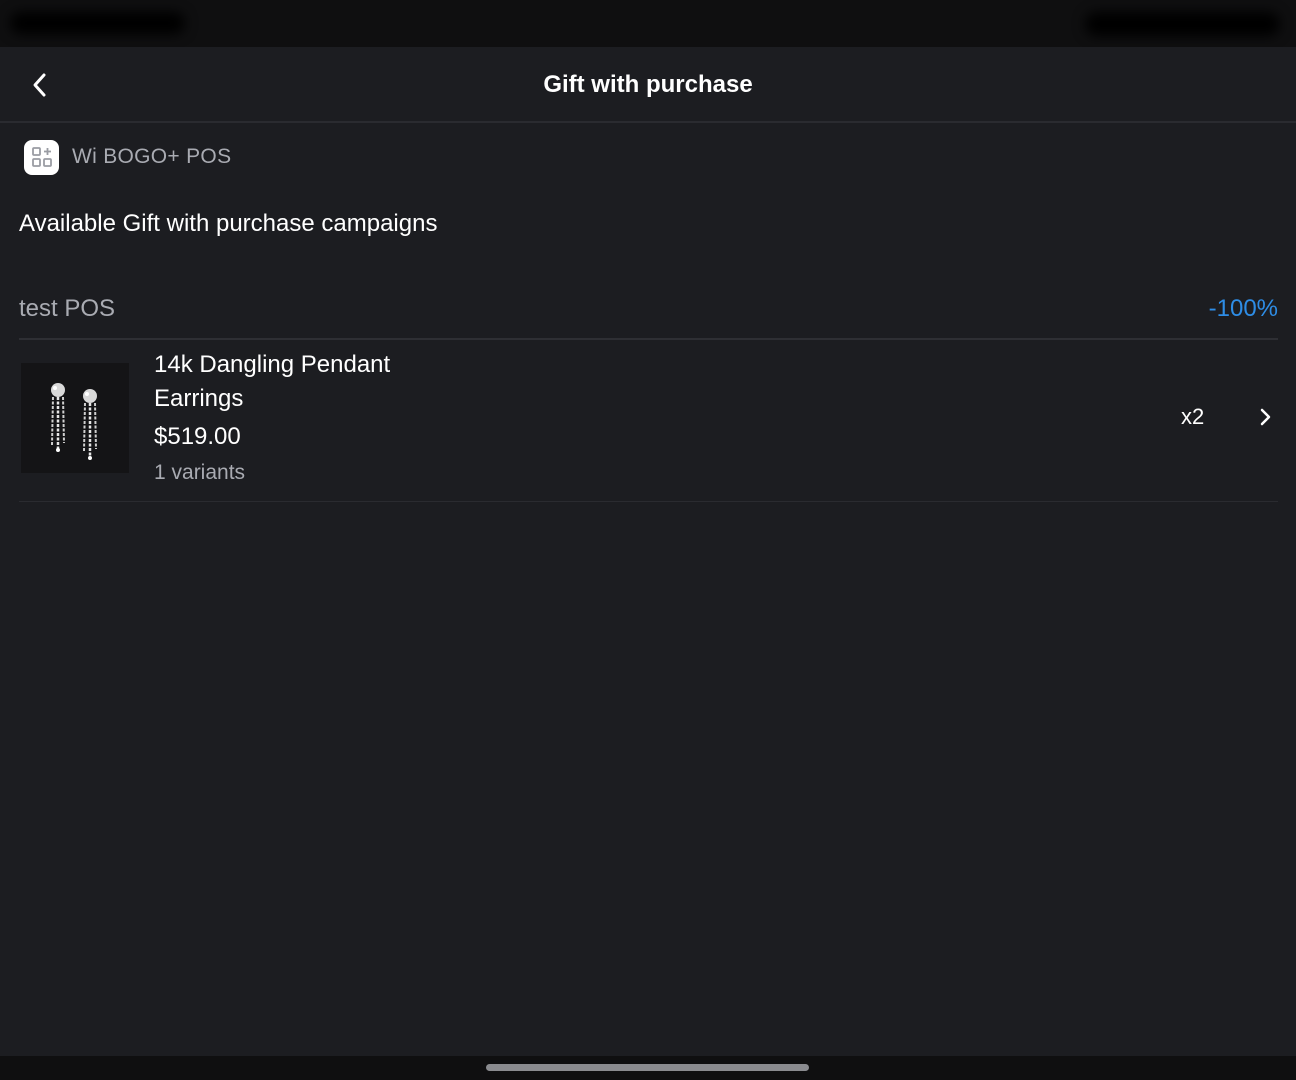 This screenshot has width=1296, height=1080. Describe the element at coordinates (272, 381) in the screenshot. I see `product-name: 14k Dangling Pendant Earrings` at that location.